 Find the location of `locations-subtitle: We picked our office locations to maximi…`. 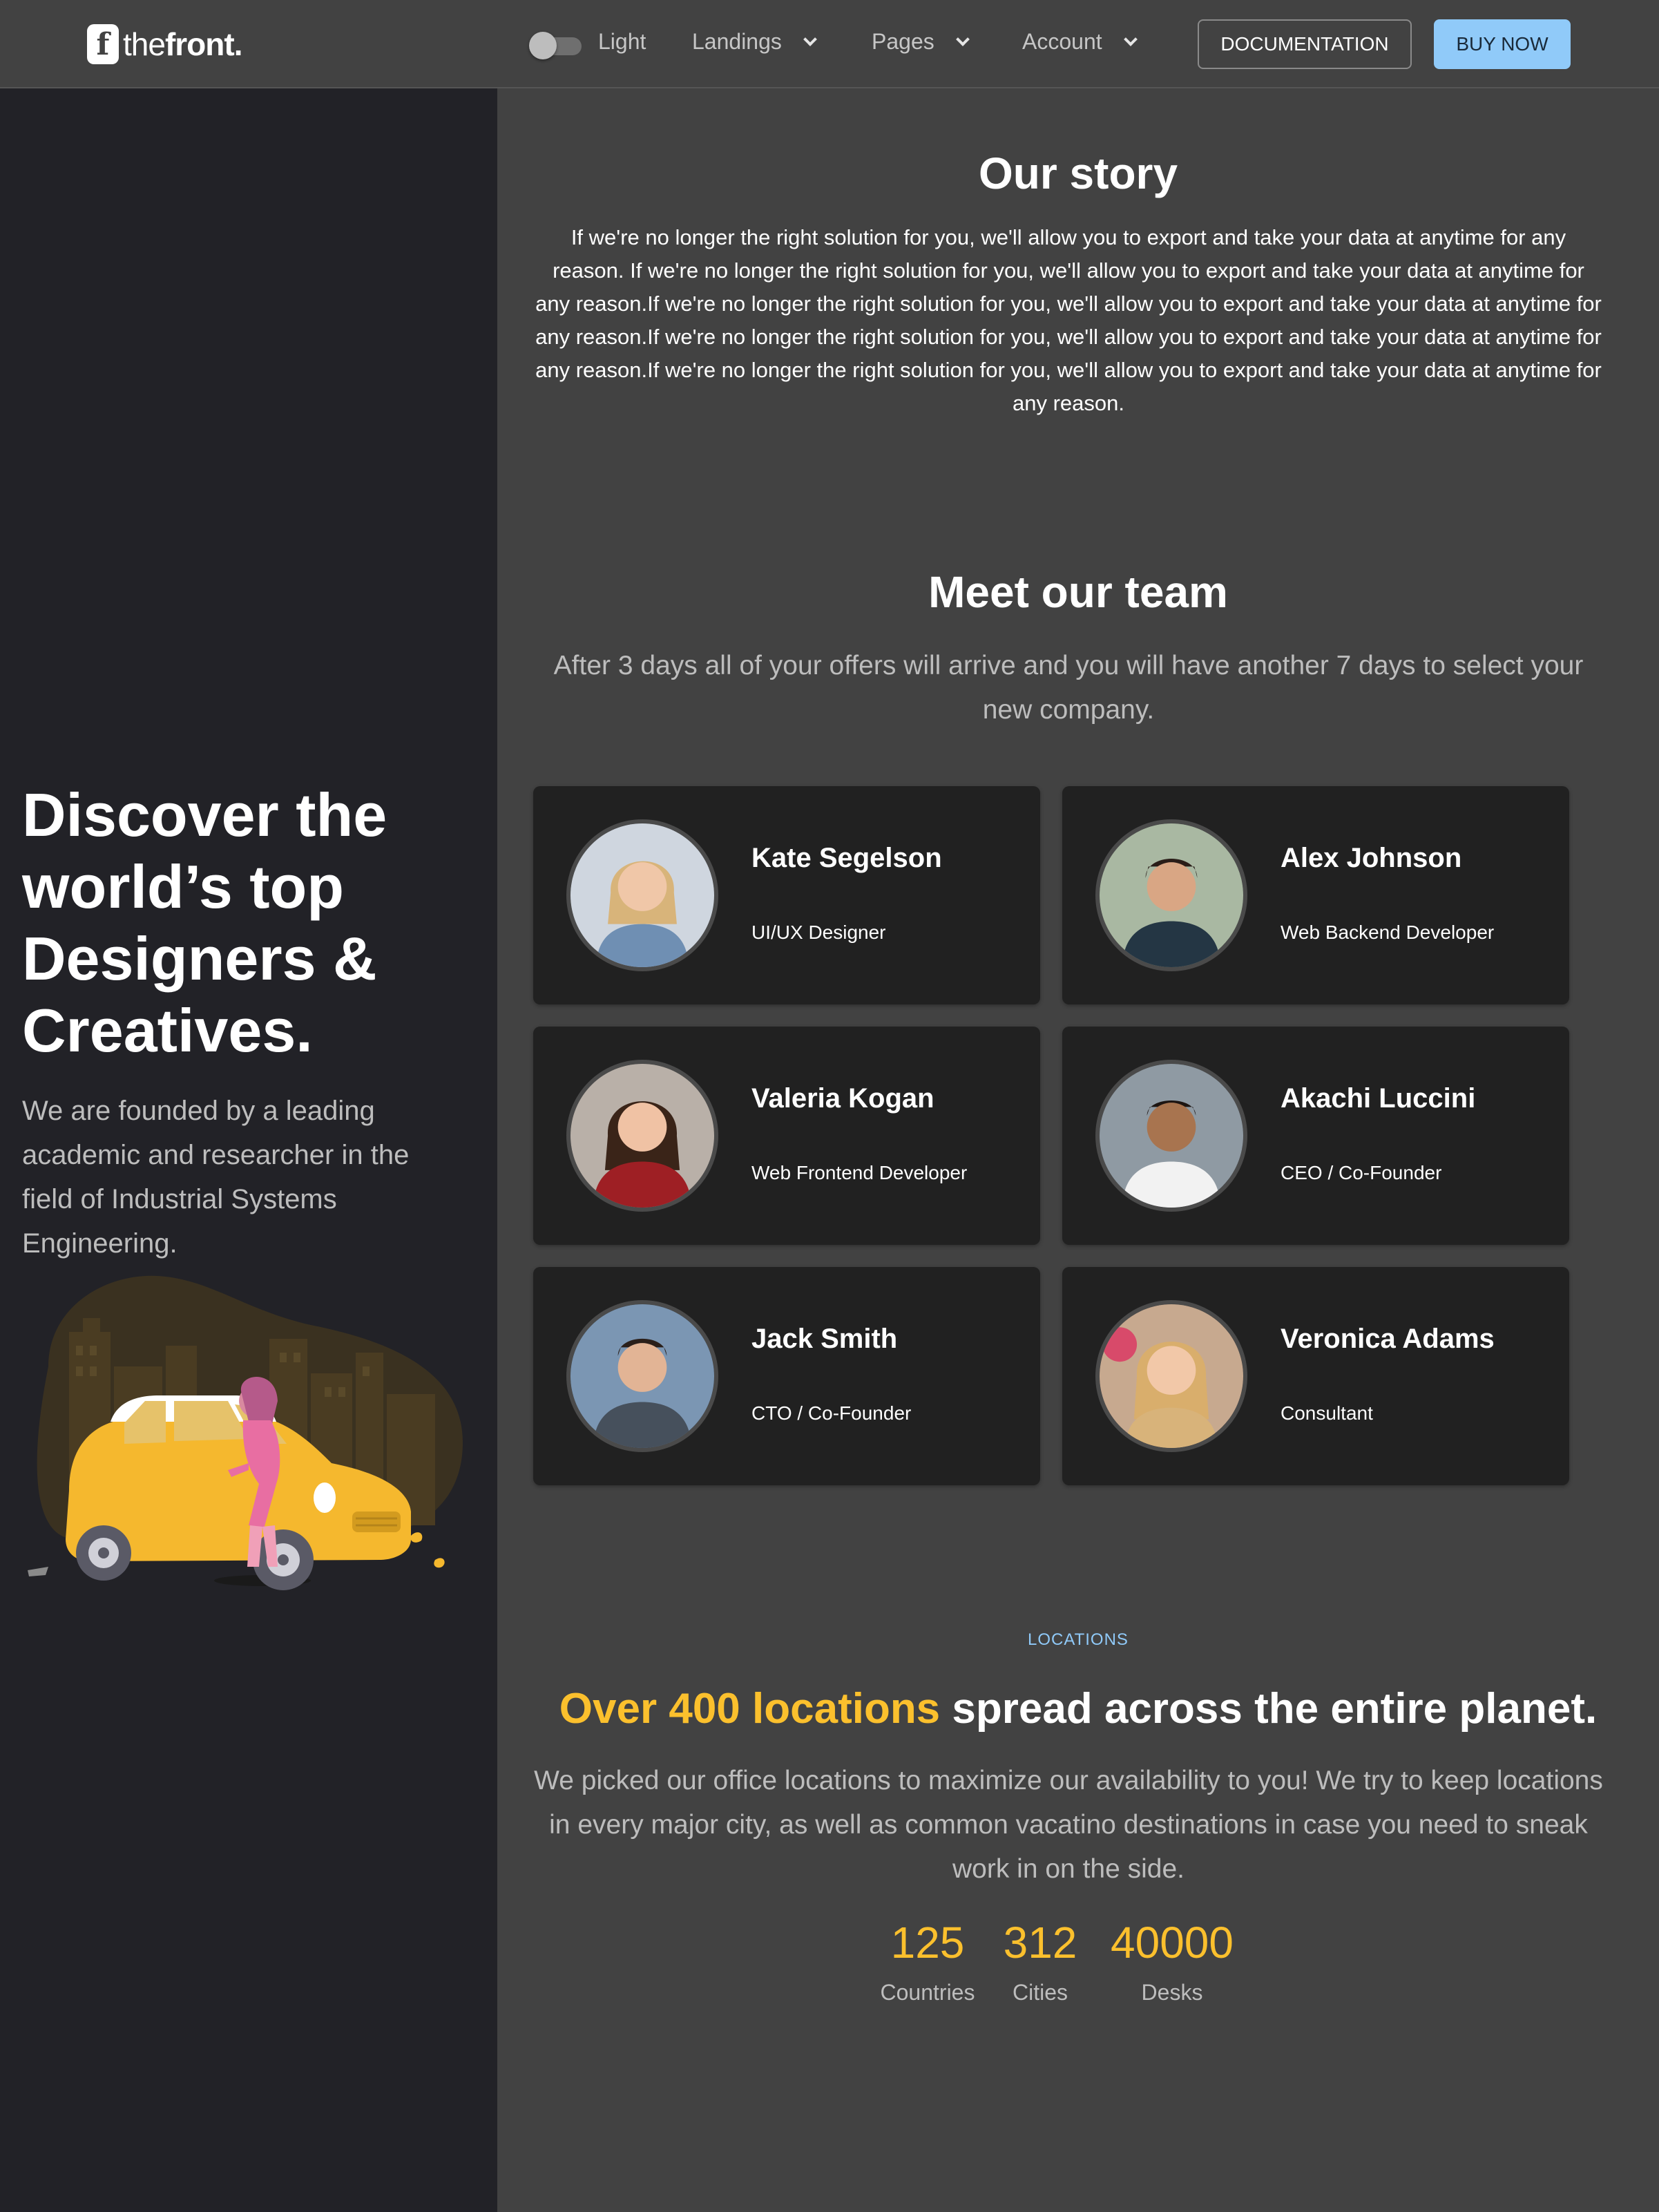

locations-subtitle: We picked our office locations to maximi… is located at coordinates (1068, 1825).